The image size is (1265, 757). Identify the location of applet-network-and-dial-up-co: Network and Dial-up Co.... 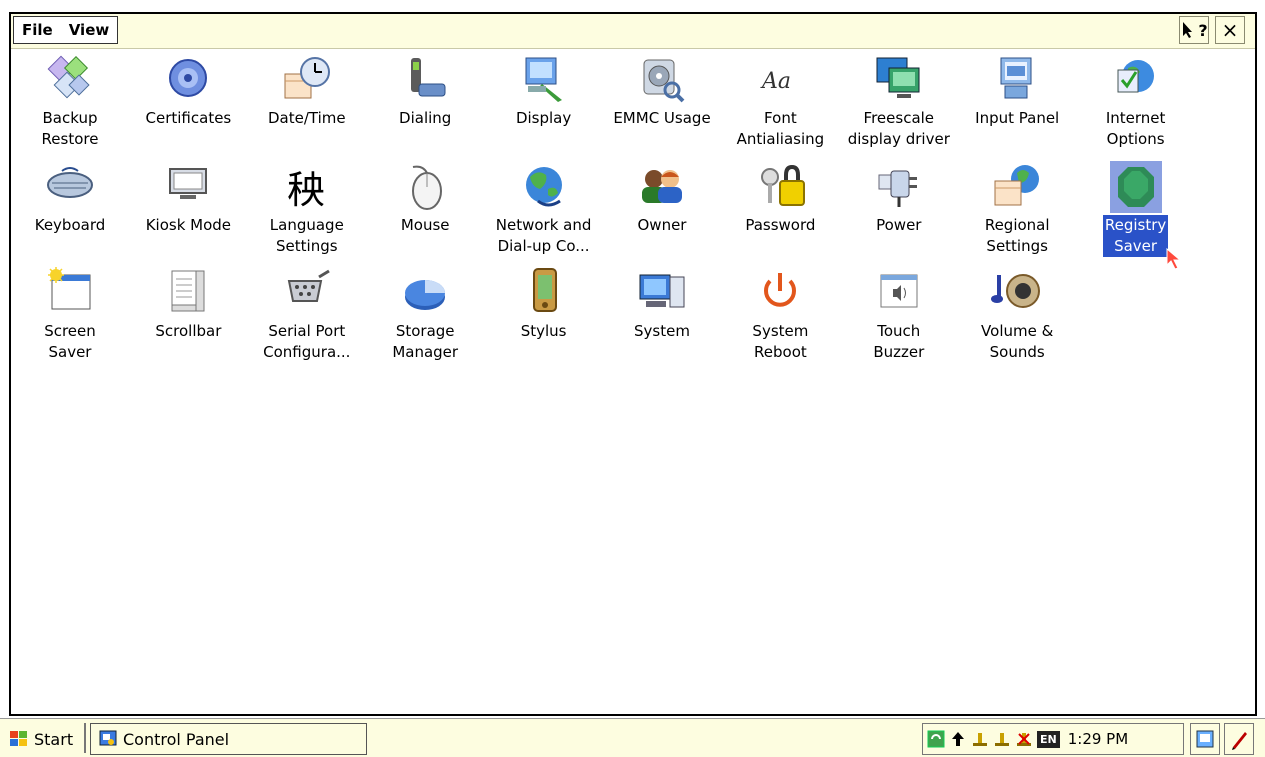
(544, 213).